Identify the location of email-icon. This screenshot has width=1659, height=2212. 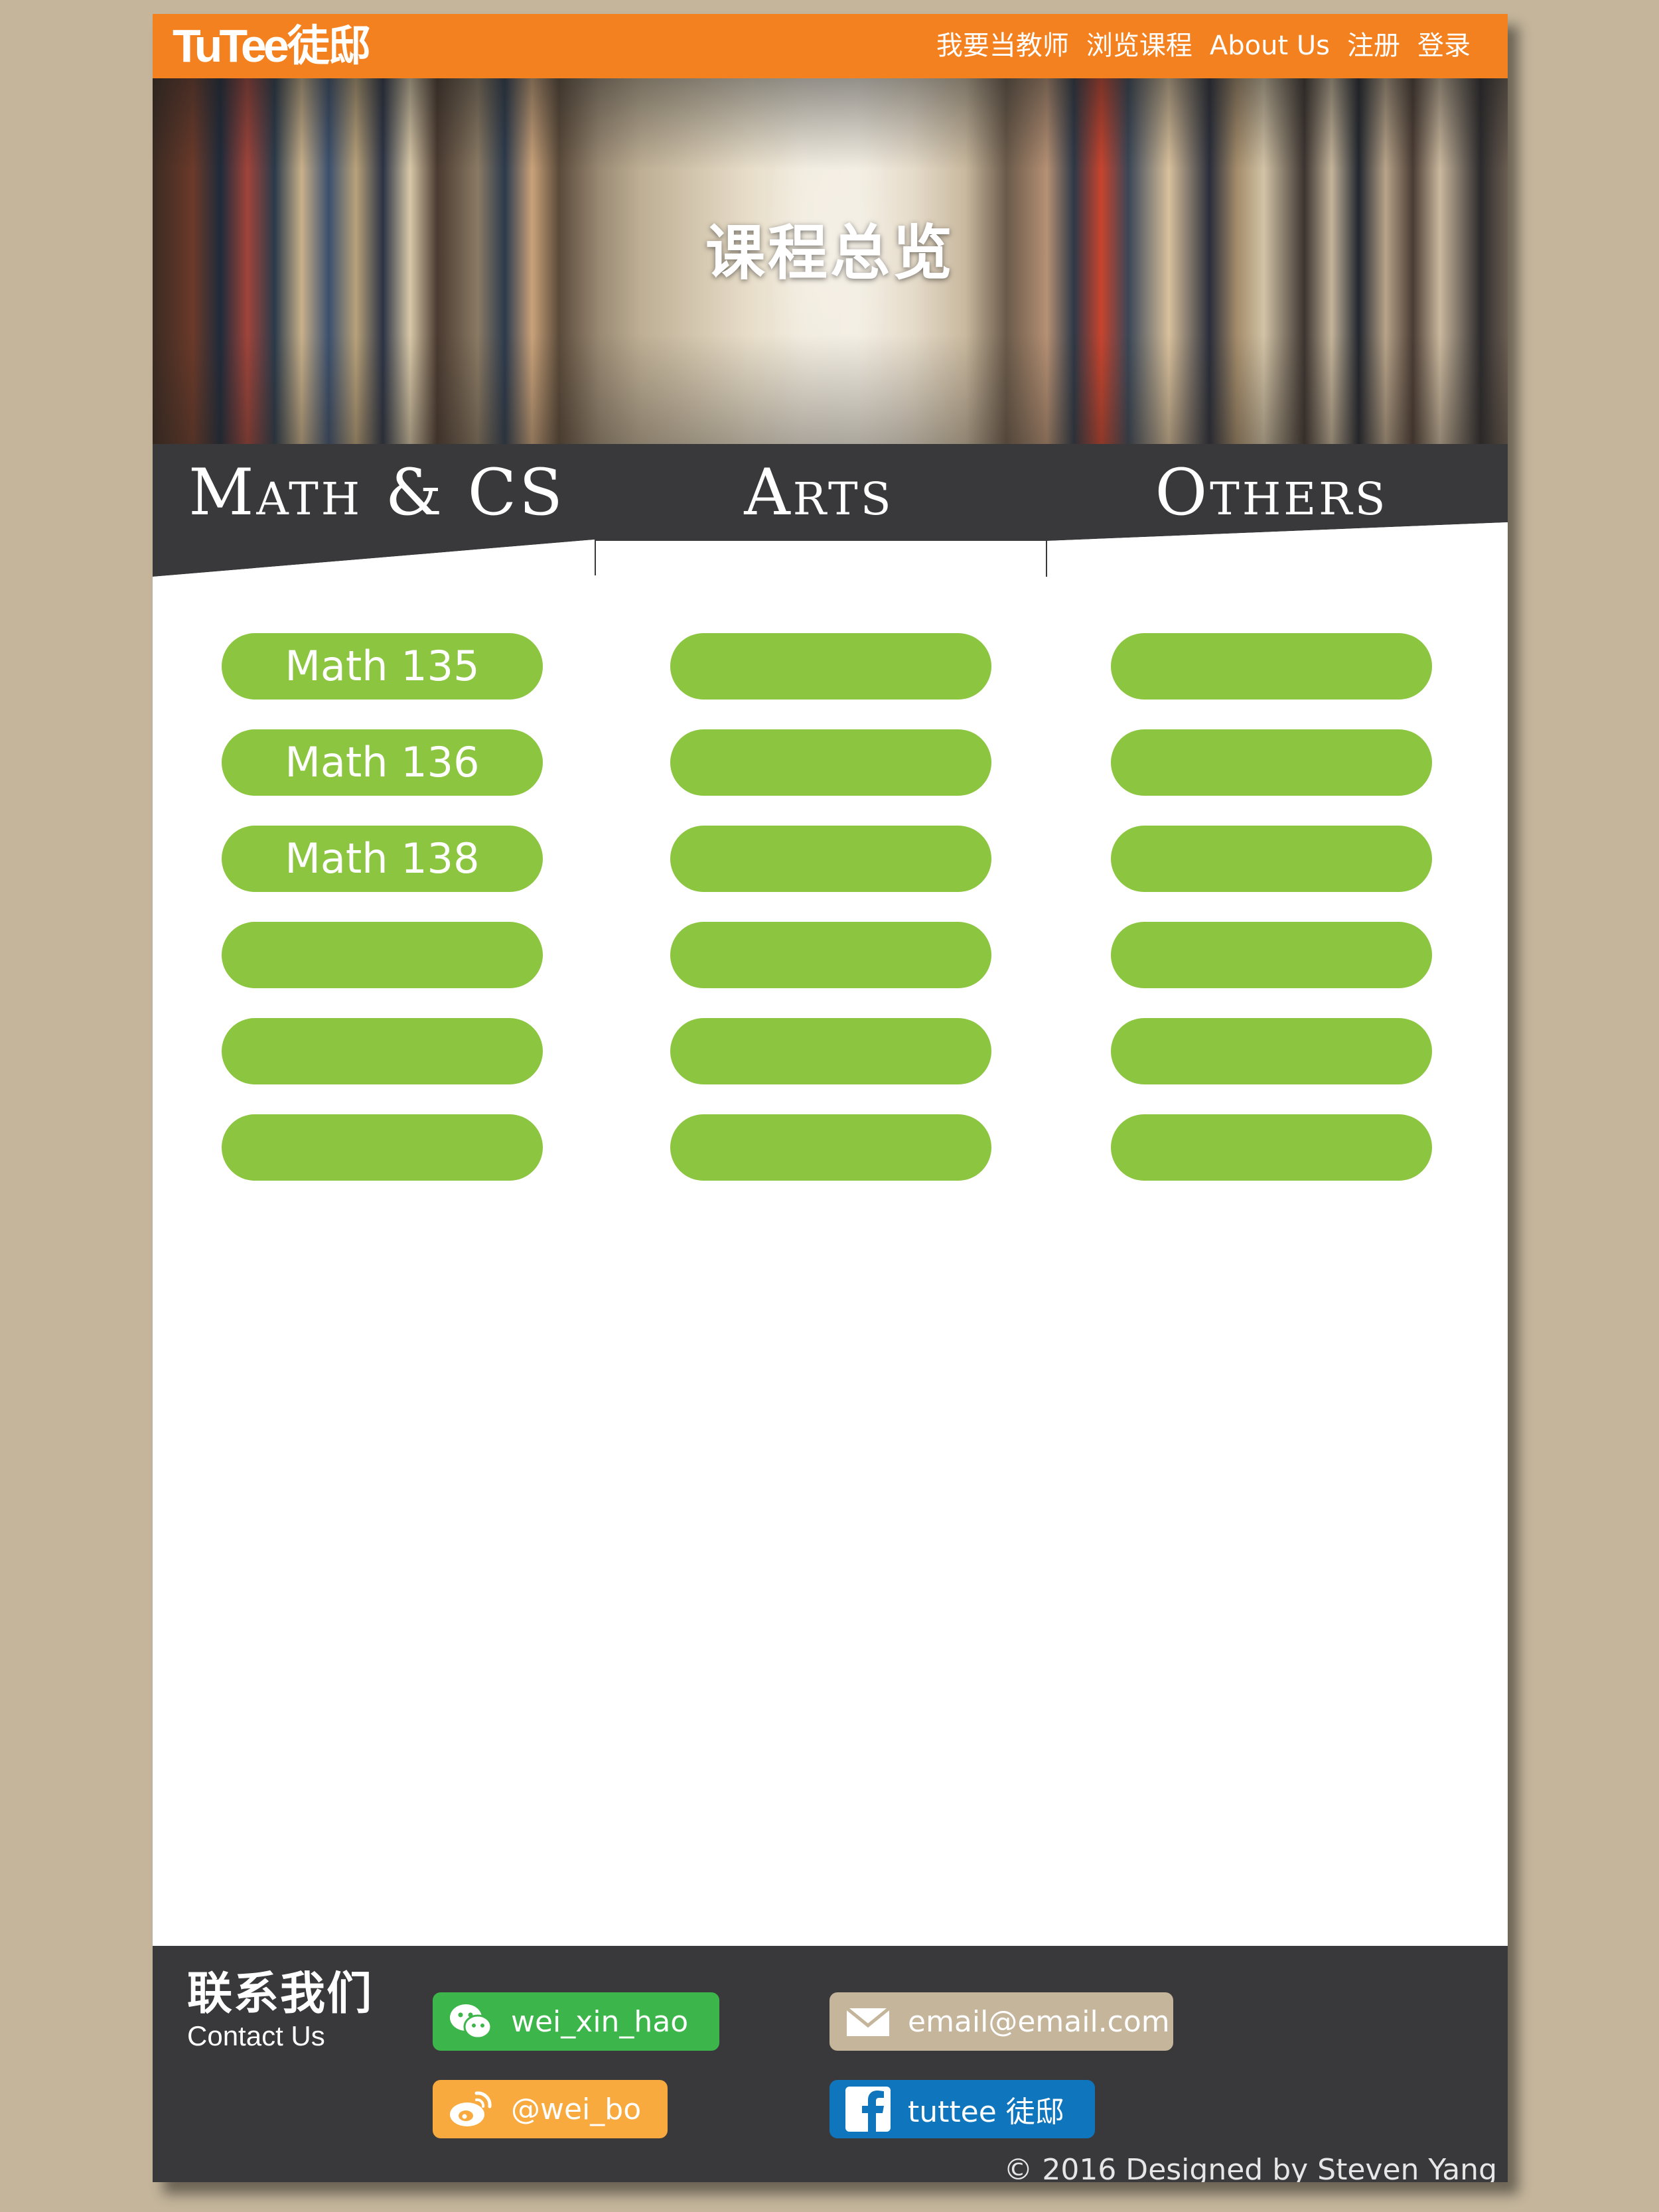
(868, 2022).